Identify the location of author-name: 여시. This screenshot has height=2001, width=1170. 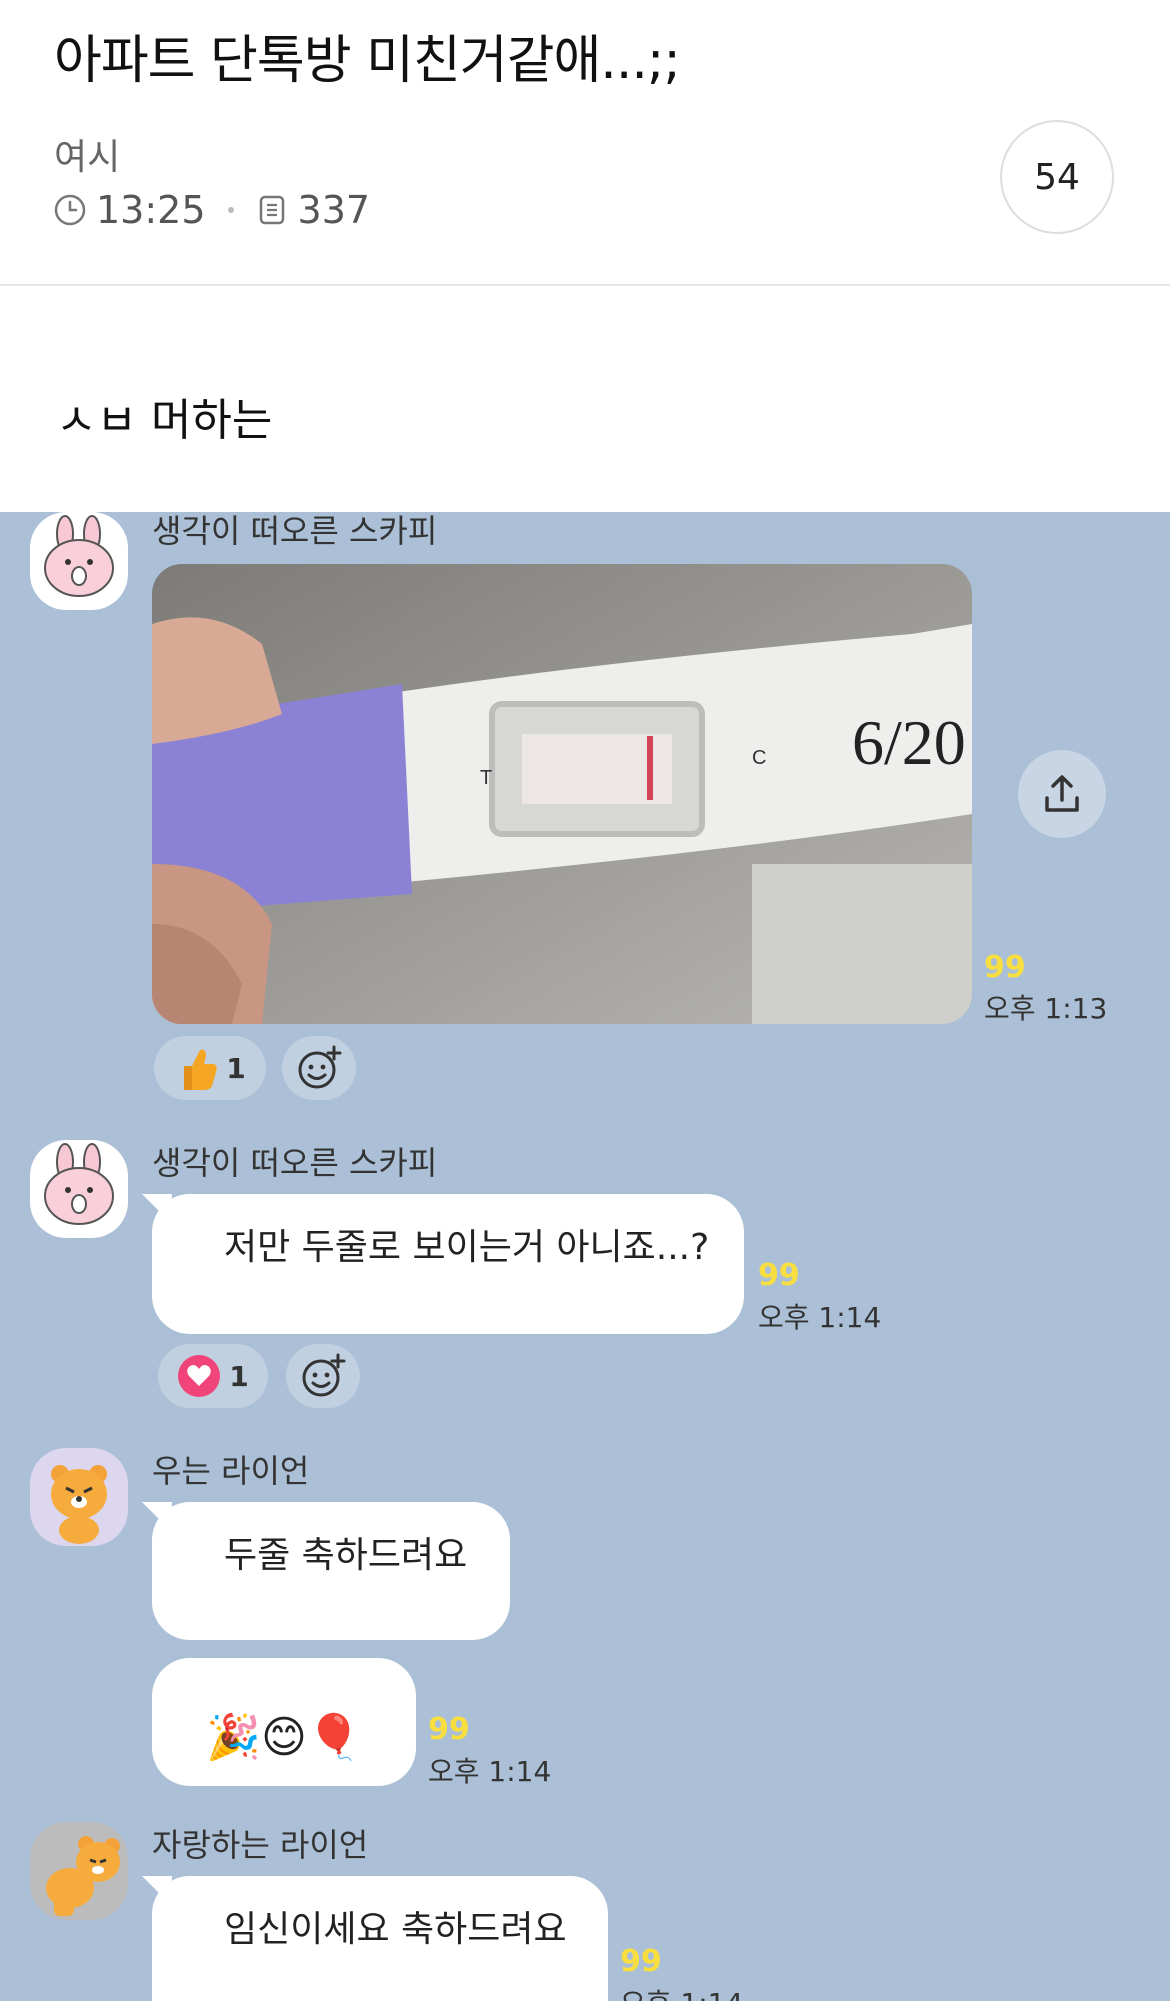
(87, 154).